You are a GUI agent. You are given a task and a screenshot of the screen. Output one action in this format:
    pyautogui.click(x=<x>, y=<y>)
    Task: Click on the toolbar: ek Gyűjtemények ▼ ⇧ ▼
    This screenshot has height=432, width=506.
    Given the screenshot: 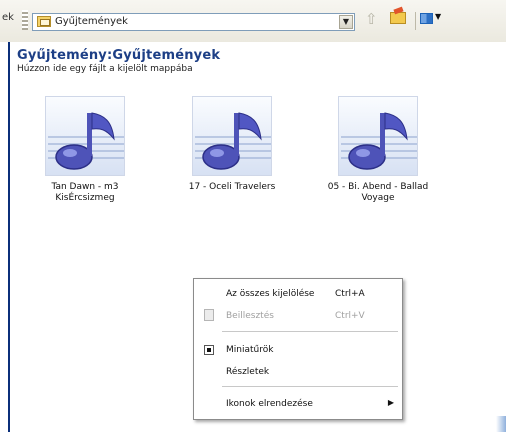 What is the action you would take?
    pyautogui.click(x=253, y=21)
    